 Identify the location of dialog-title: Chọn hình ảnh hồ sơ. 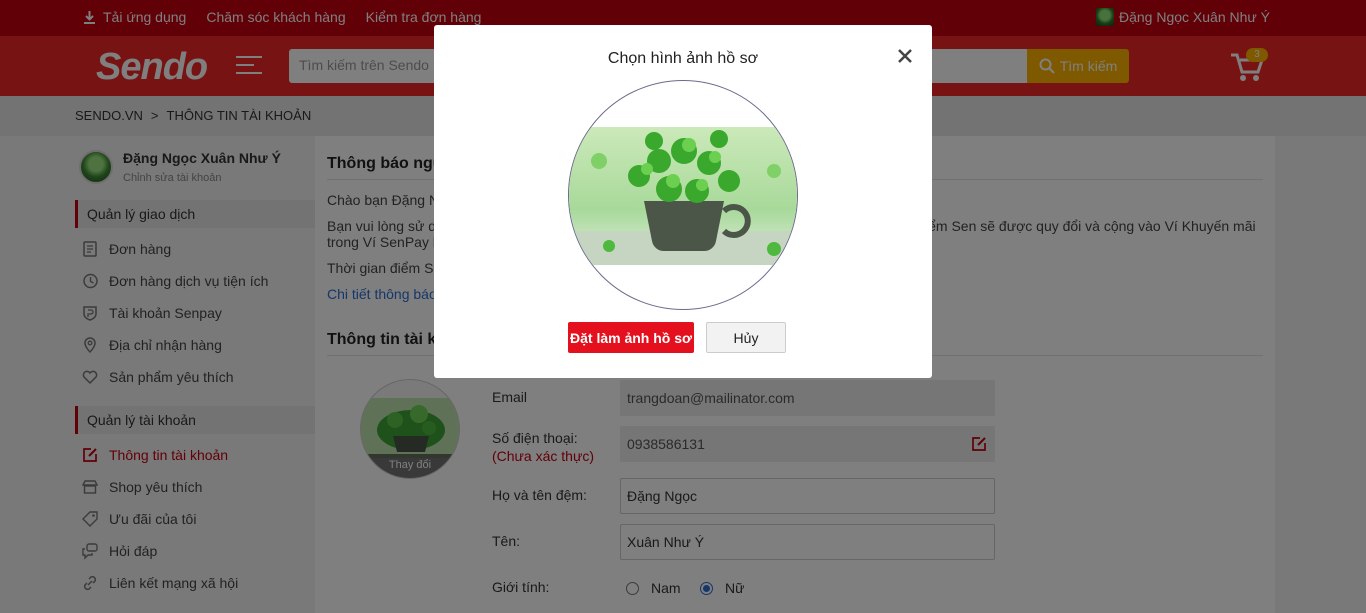
(683, 58).